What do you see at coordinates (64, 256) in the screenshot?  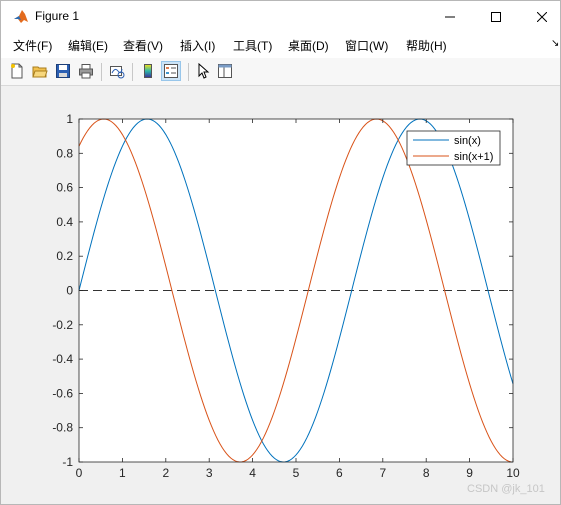 I see `y-tick-label: 0.2` at bounding box center [64, 256].